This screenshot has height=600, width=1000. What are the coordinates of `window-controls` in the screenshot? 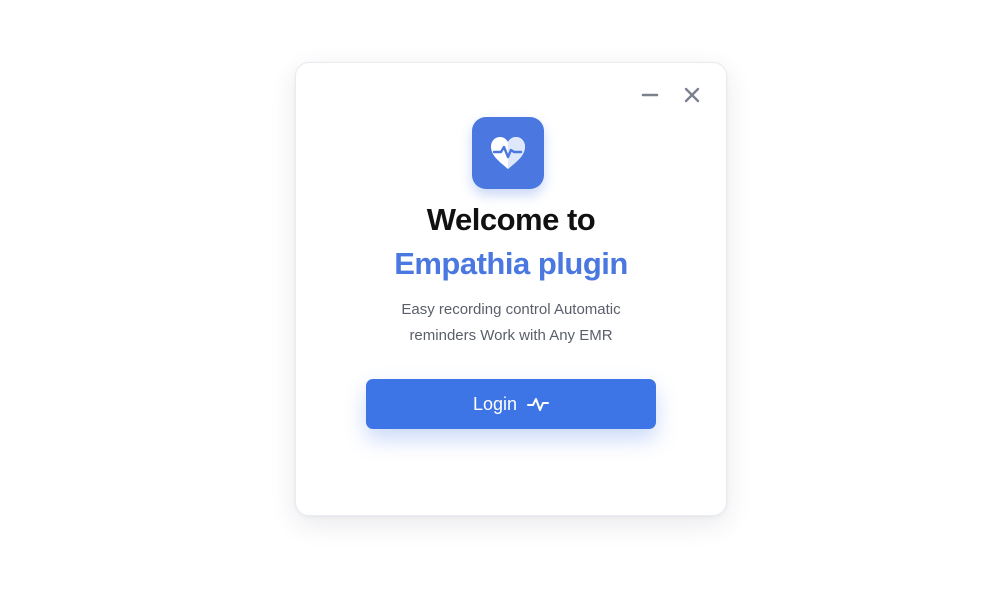 It's located at (671, 95).